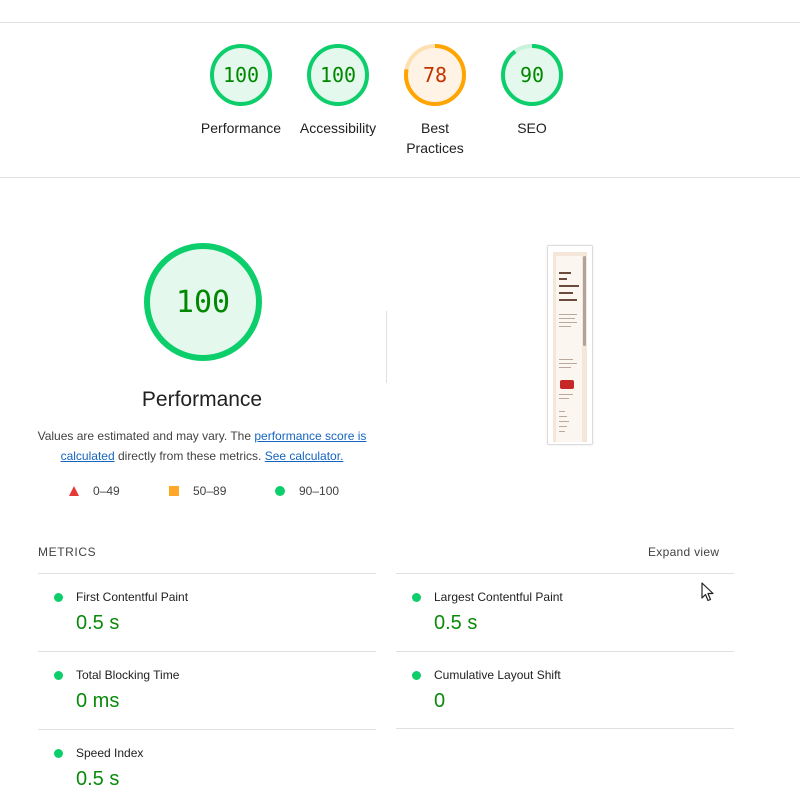 This screenshot has width=800, height=804. What do you see at coordinates (435, 138) in the screenshot?
I see `gauge-best-practices-label: Best Practices` at bounding box center [435, 138].